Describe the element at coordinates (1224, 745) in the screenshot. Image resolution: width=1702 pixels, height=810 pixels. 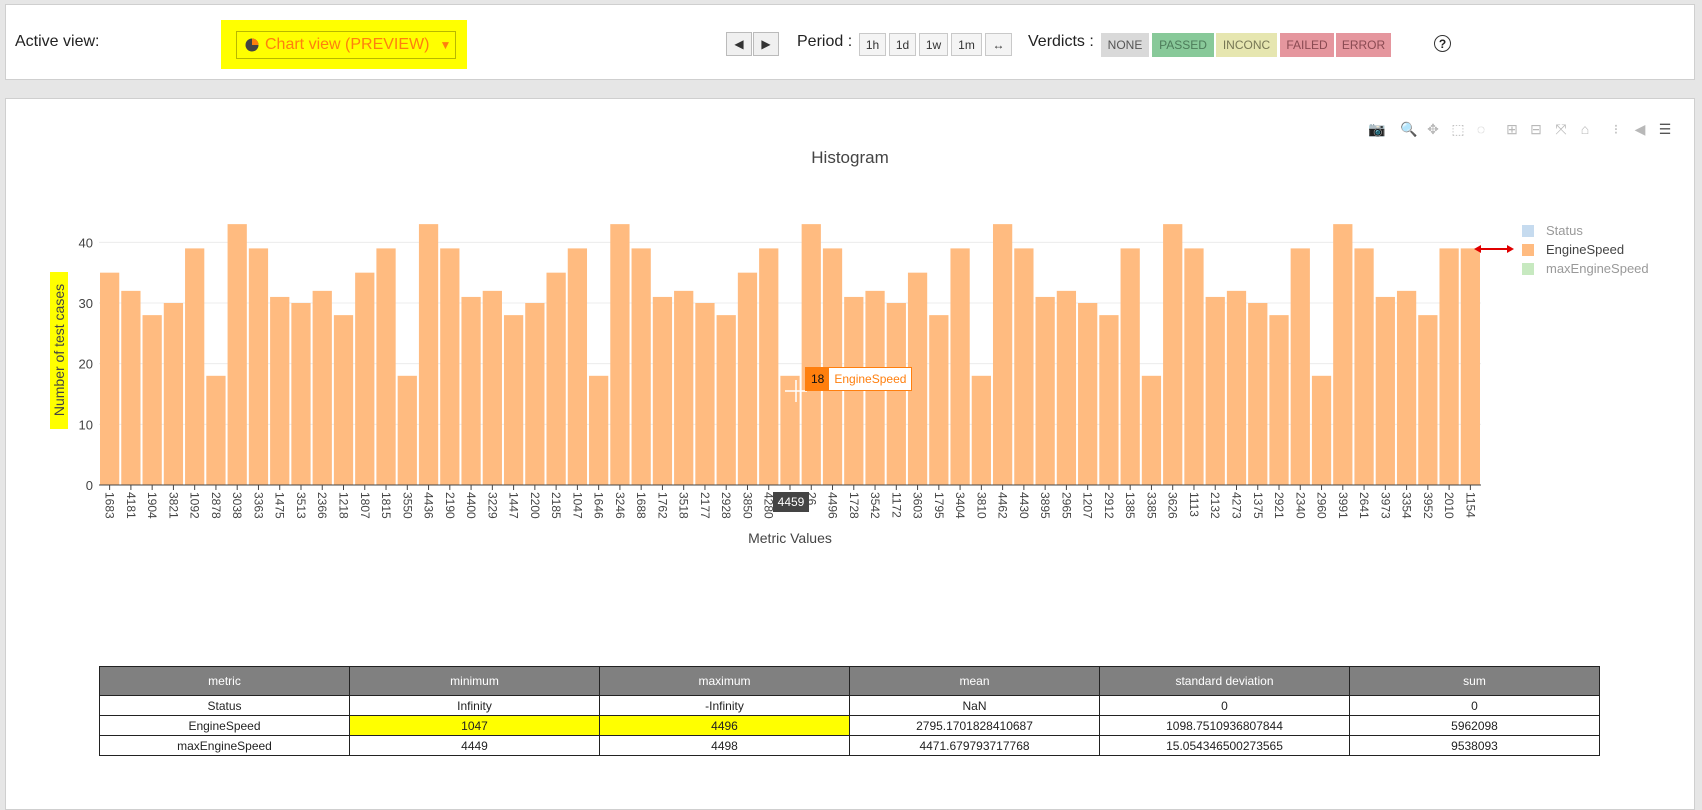
I see `table-cell: 15.054346500273565` at that location.